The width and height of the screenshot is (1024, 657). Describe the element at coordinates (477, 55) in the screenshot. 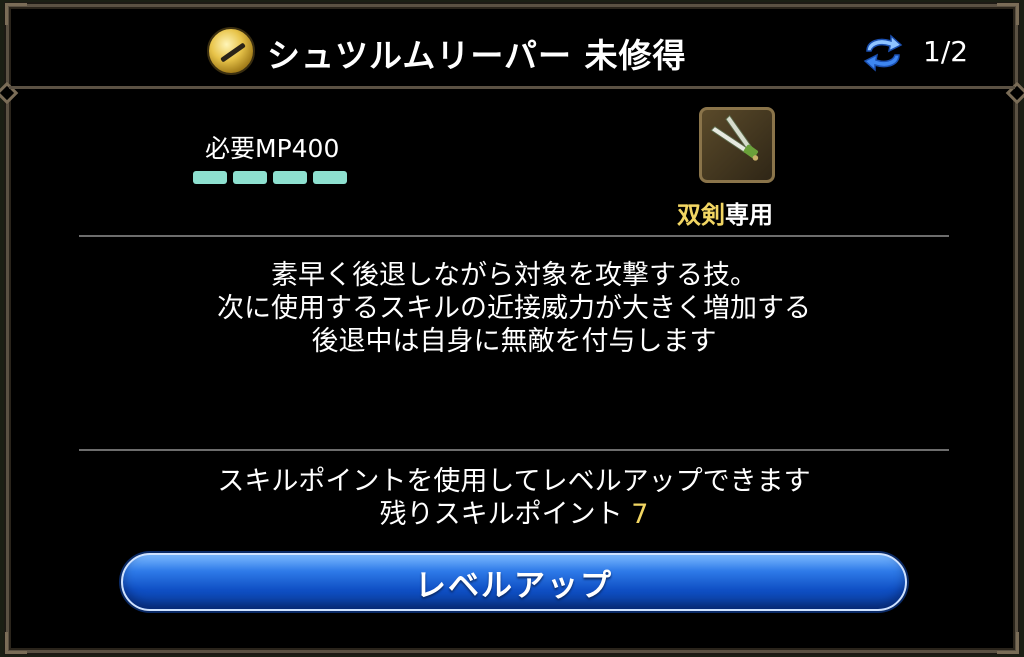

I see `skill-title: シュツルムリーパー 未修得` at that location.